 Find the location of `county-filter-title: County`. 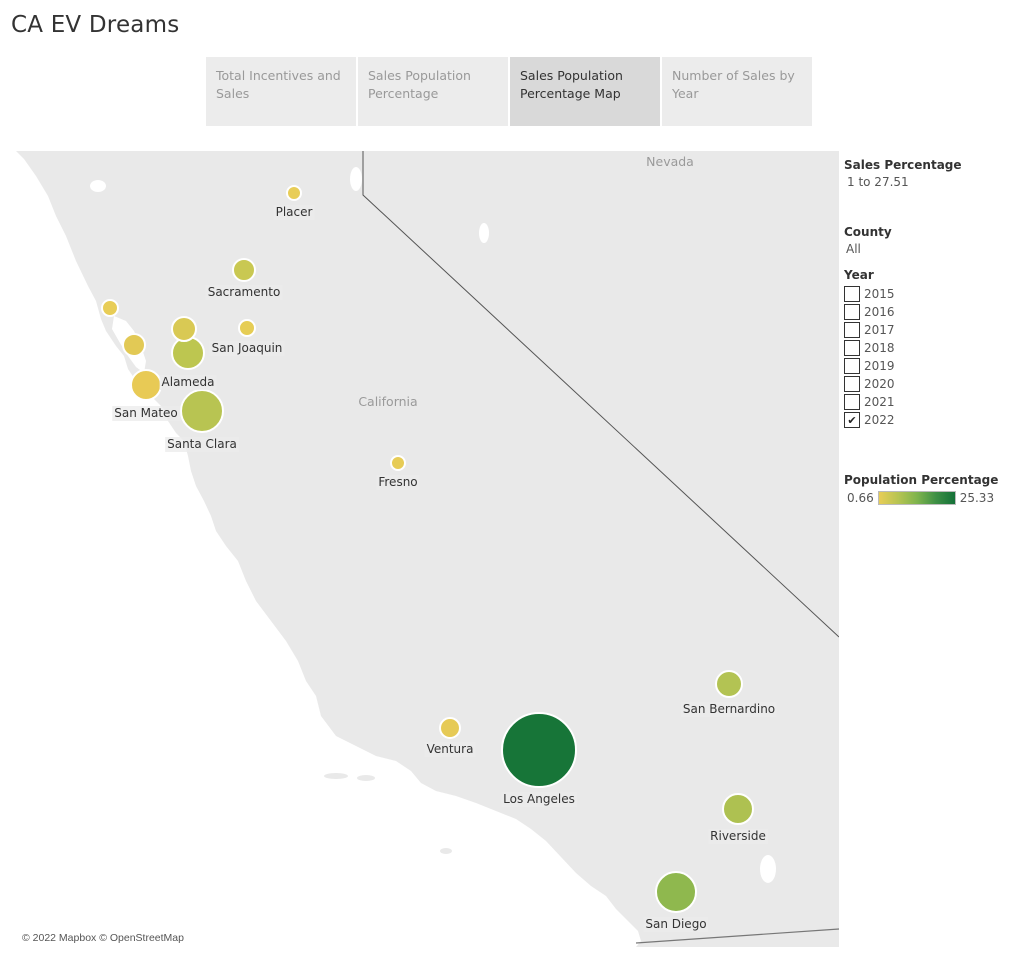

county-filter-title: County is located at coordinates (868, 232).